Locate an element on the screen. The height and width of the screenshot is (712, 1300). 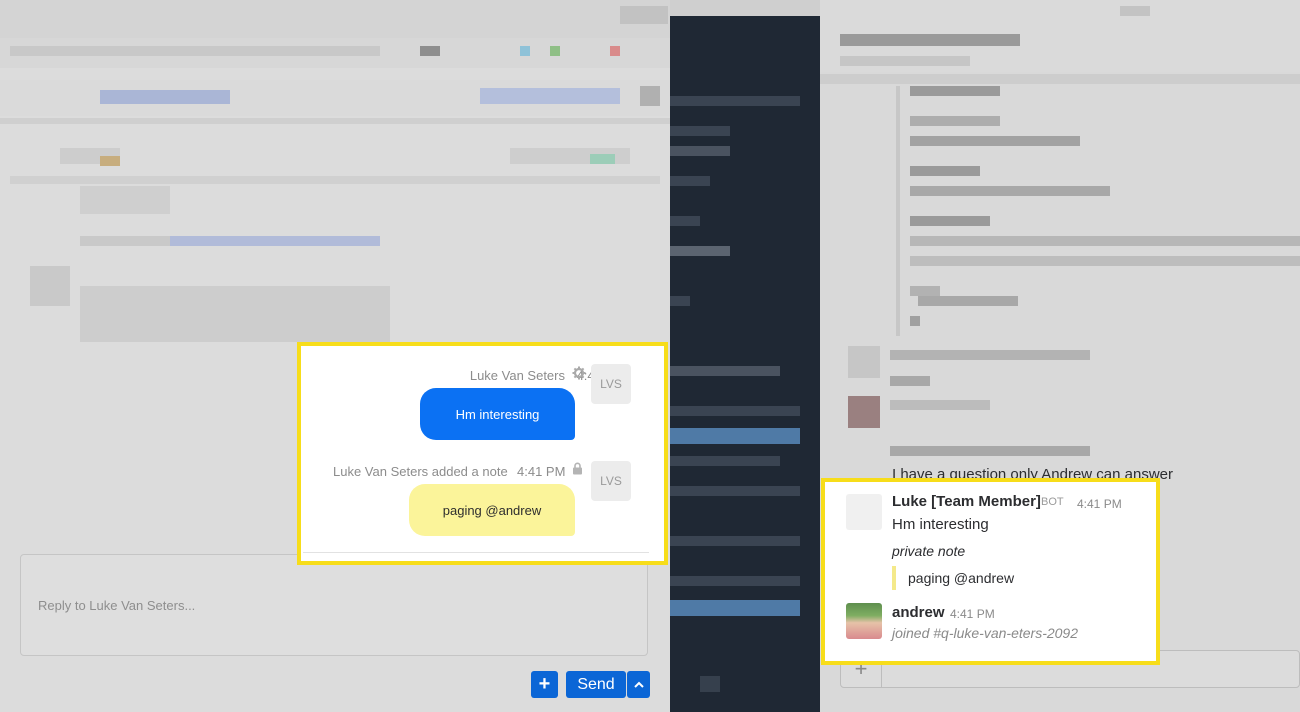
send-options-button is located at coordinates (638, 684).